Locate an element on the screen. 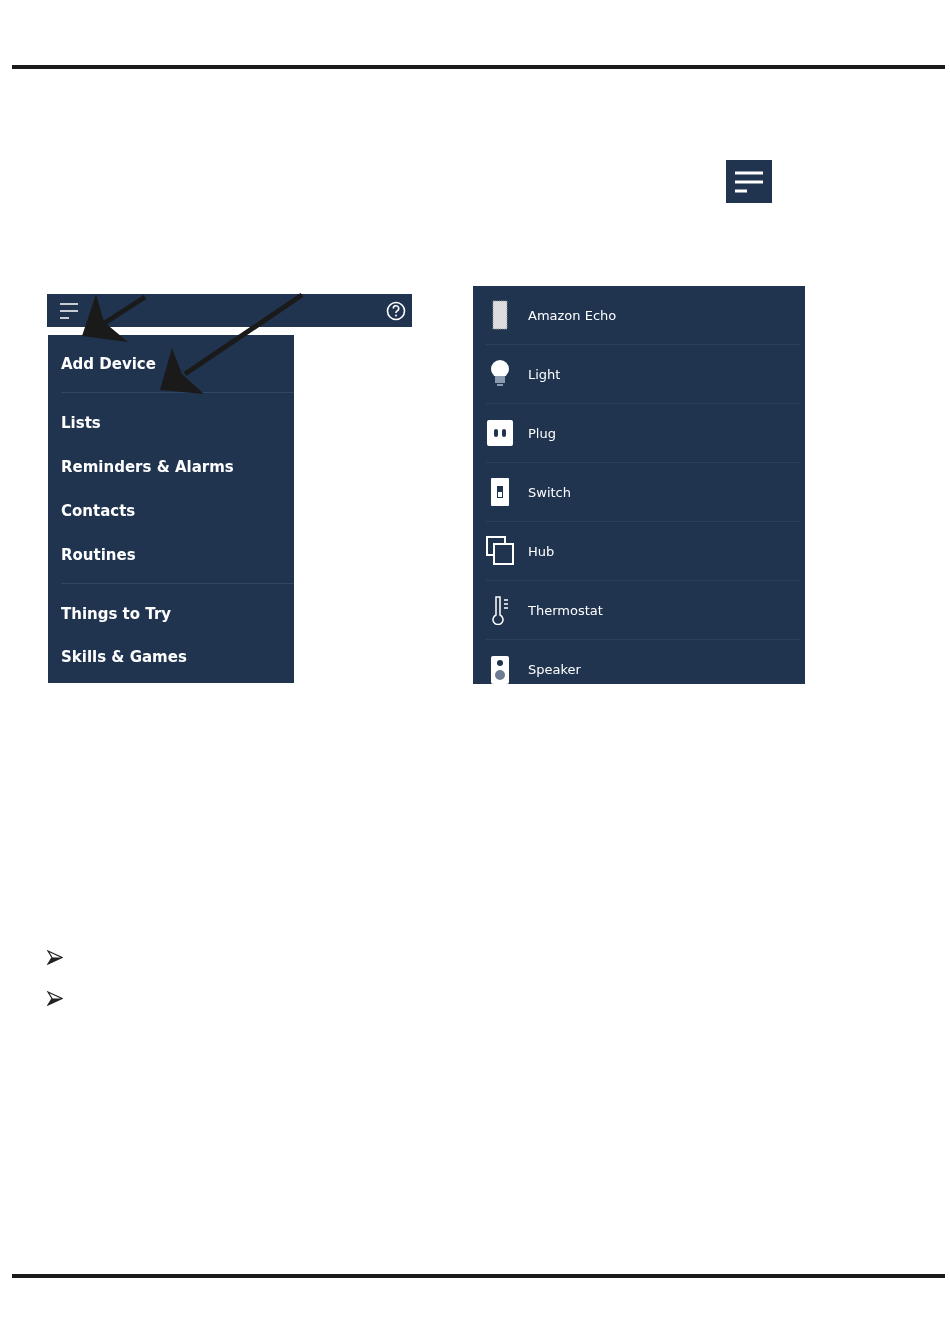 This screenshot has height=1342, width=950. menu-button is located at coordinates (749, 181).